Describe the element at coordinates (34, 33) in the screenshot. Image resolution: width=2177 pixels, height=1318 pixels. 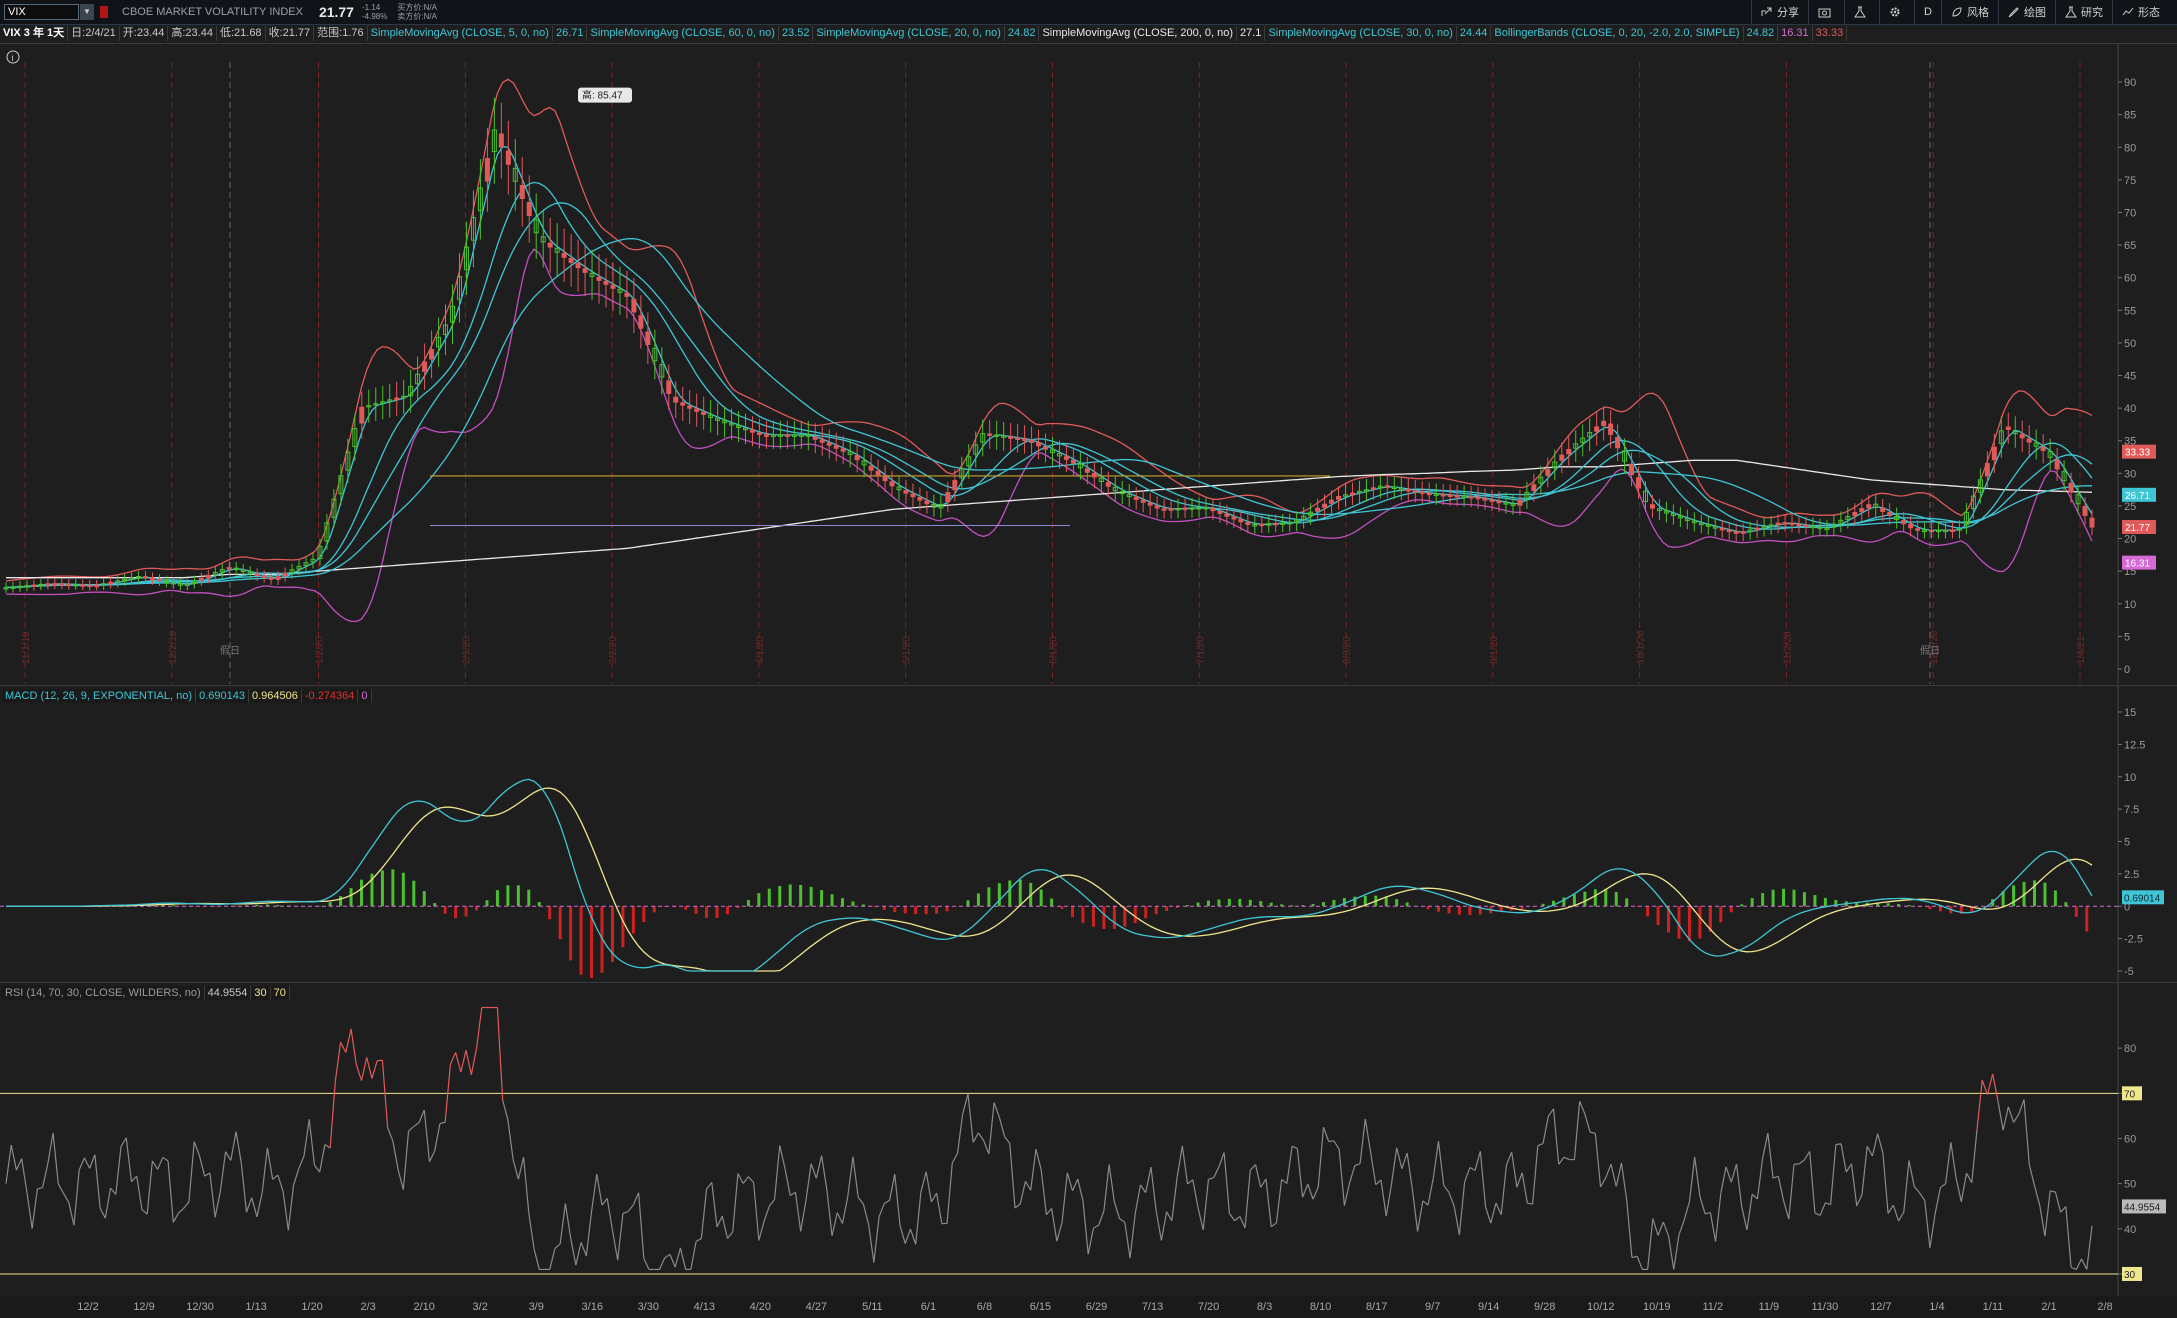
I see `period-label: VIX 3 年 1天` at that location.